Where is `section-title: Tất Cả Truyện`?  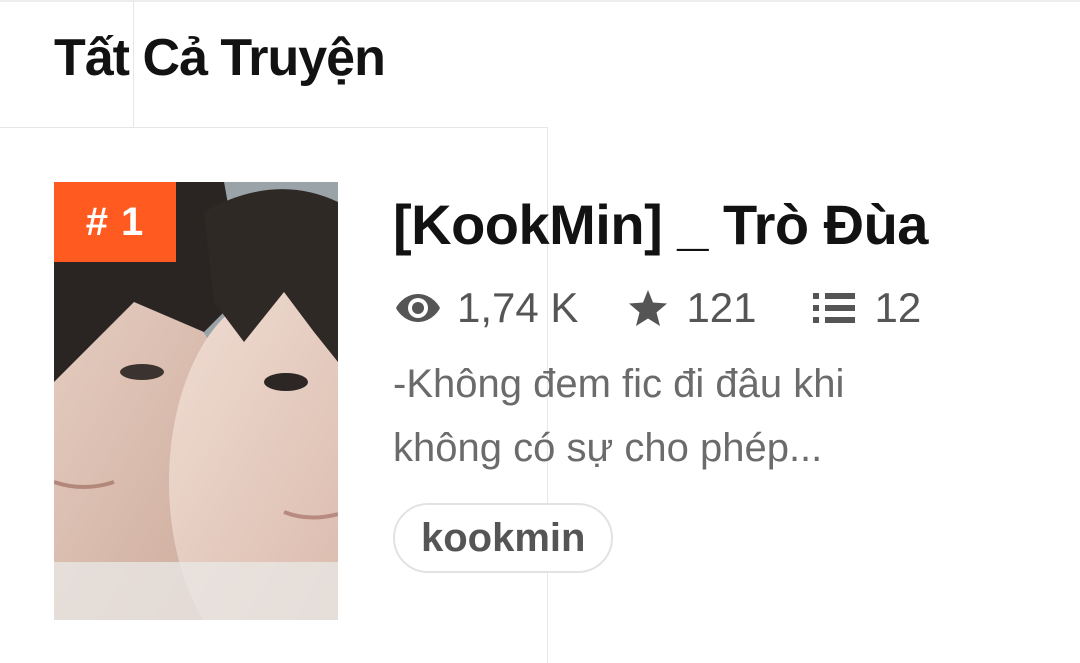
section-title: Tất Cả Truyện is located at coordinates (220, 58).